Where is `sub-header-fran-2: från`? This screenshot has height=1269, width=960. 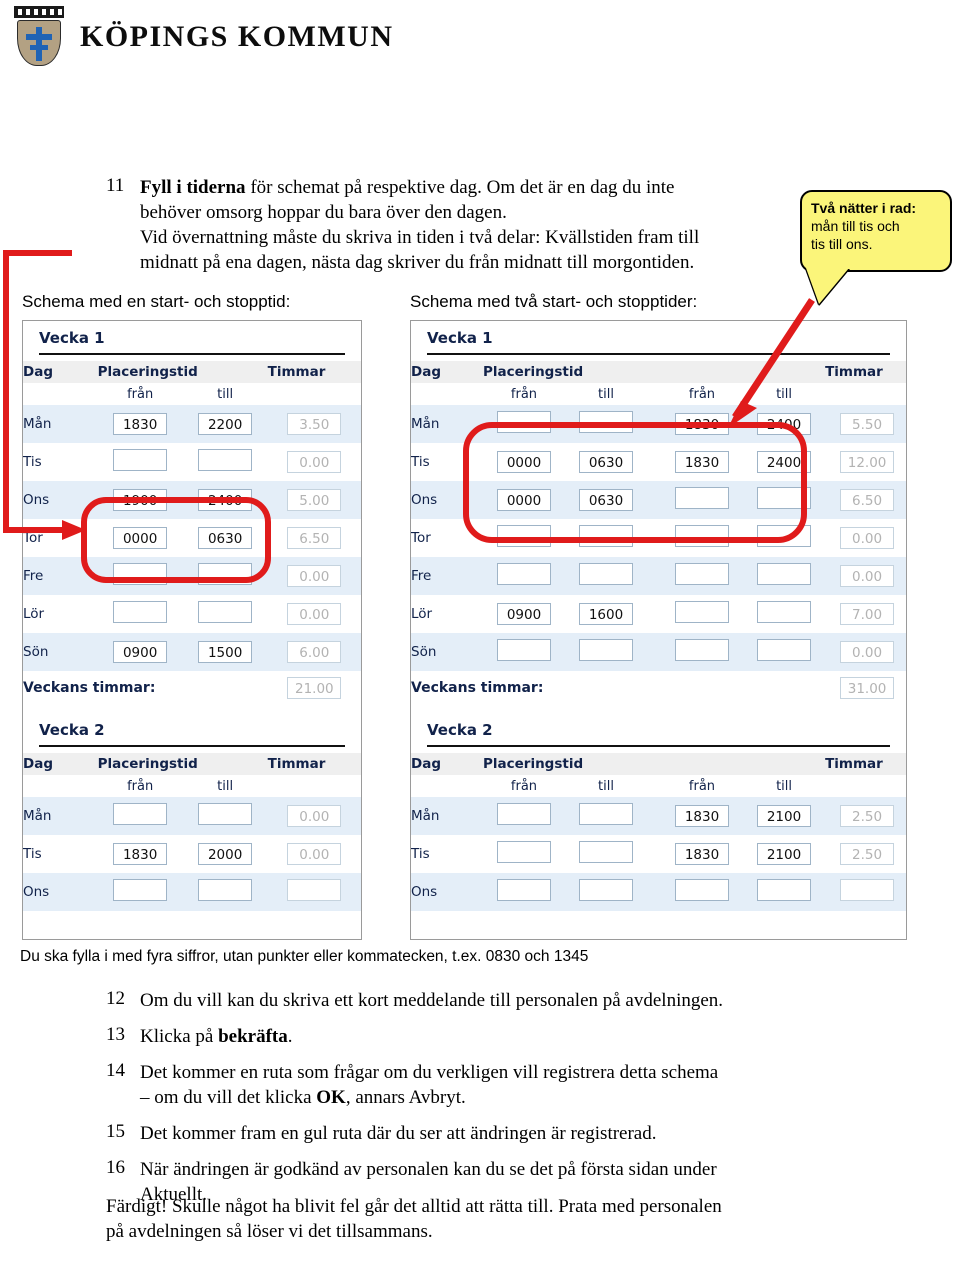
sub-header-fran-2: från is located at coordinates (140, 786).